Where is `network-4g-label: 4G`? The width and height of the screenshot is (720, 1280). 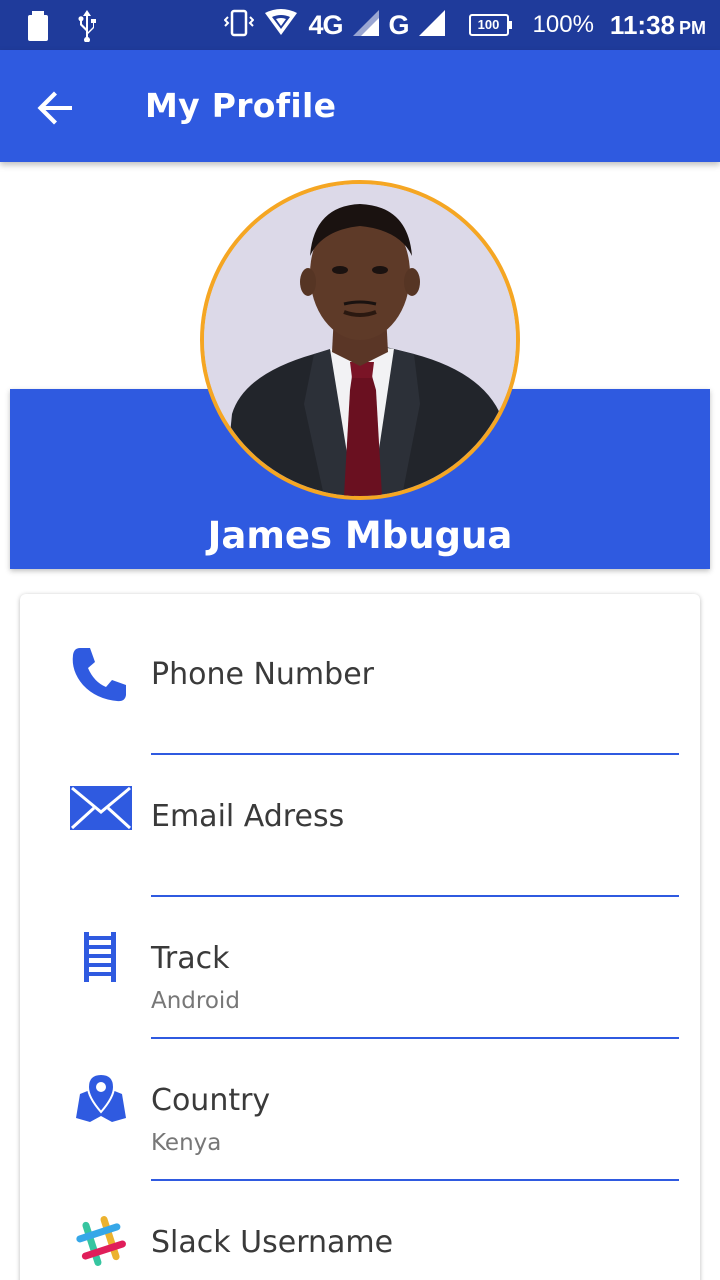 network-4g-label: 4G is located at coordinates (325, 24).